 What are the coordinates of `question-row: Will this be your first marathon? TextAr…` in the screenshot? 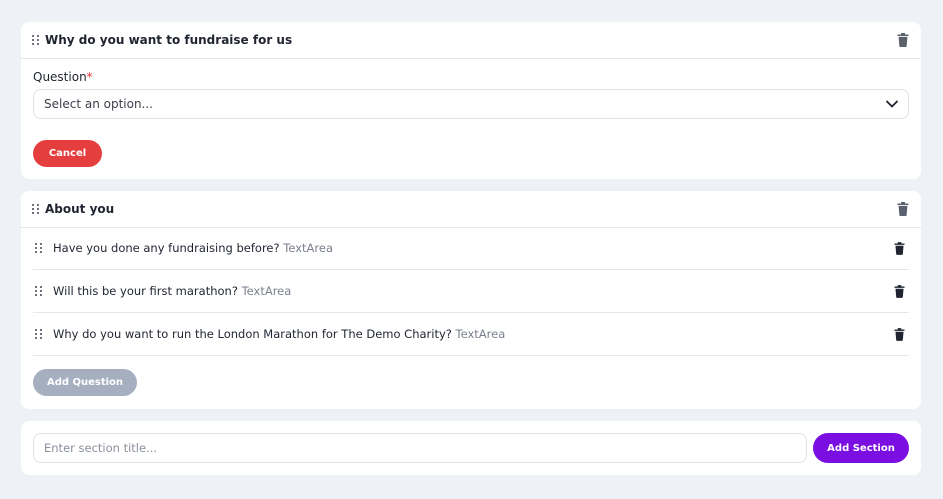 It's located at (471, 291).